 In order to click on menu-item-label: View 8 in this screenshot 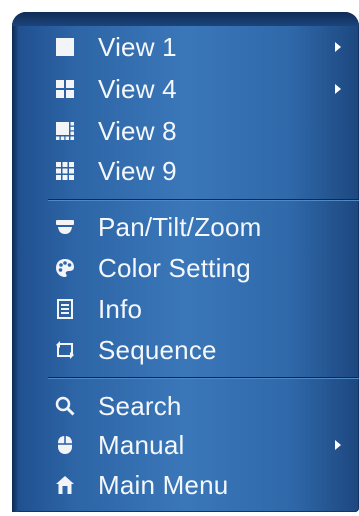, I will do `click(137, 130)`.